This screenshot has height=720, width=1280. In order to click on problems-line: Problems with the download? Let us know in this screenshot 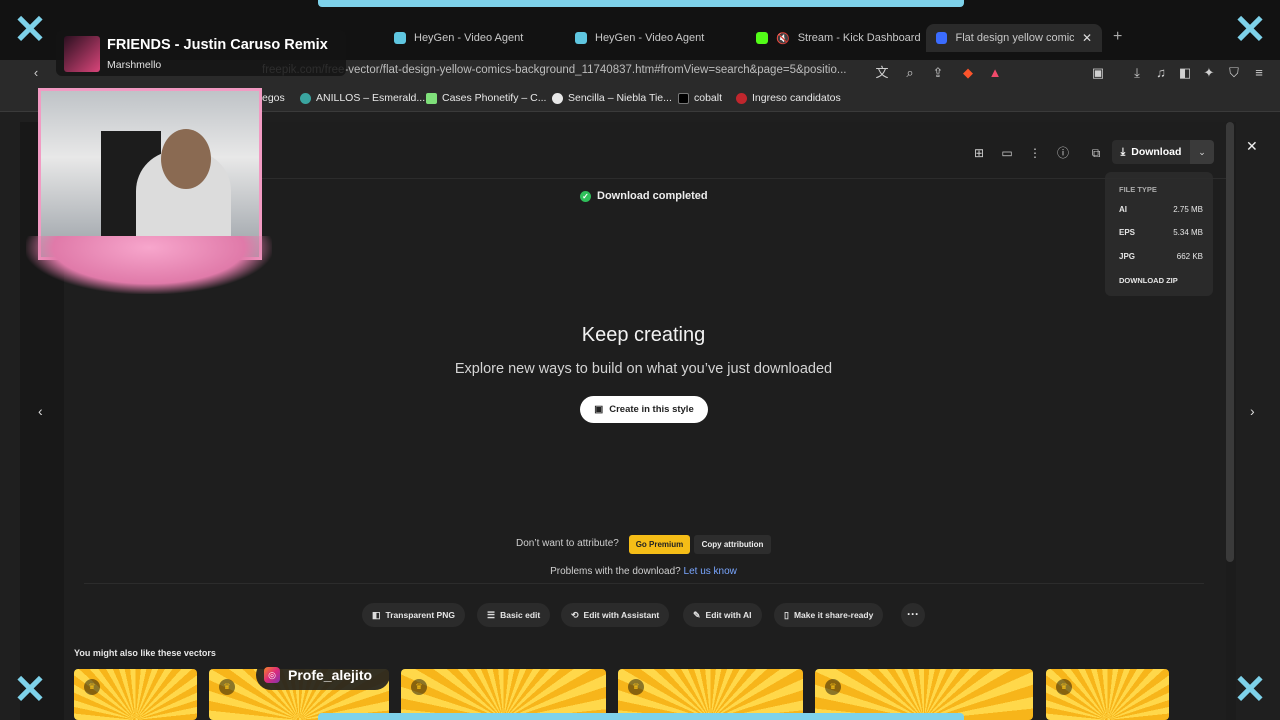, I will do `click(643, 571)`.